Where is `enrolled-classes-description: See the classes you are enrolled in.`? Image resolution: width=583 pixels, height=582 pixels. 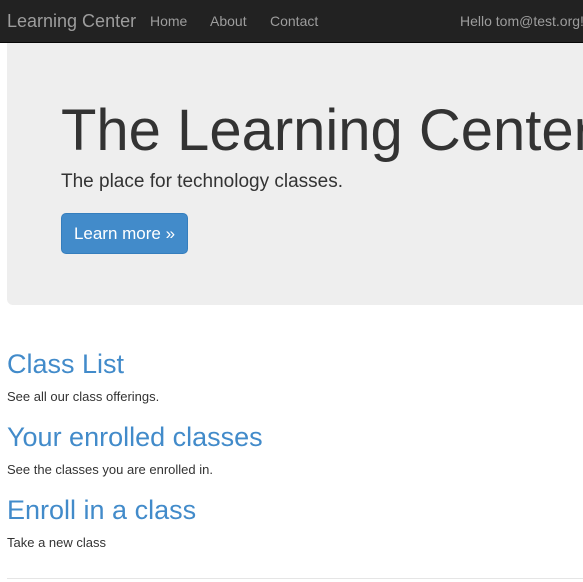 enrolled-classes-description: See the classes you are enrolled in. is located at coordinates (110, 469).